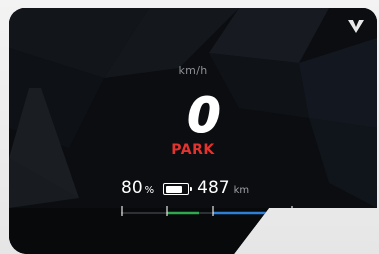 The height and width of the screenshot is (254, 379). Describe the element at coordinates (356, 26) in the screenshot. I see `brand-logo-icon` at that location.